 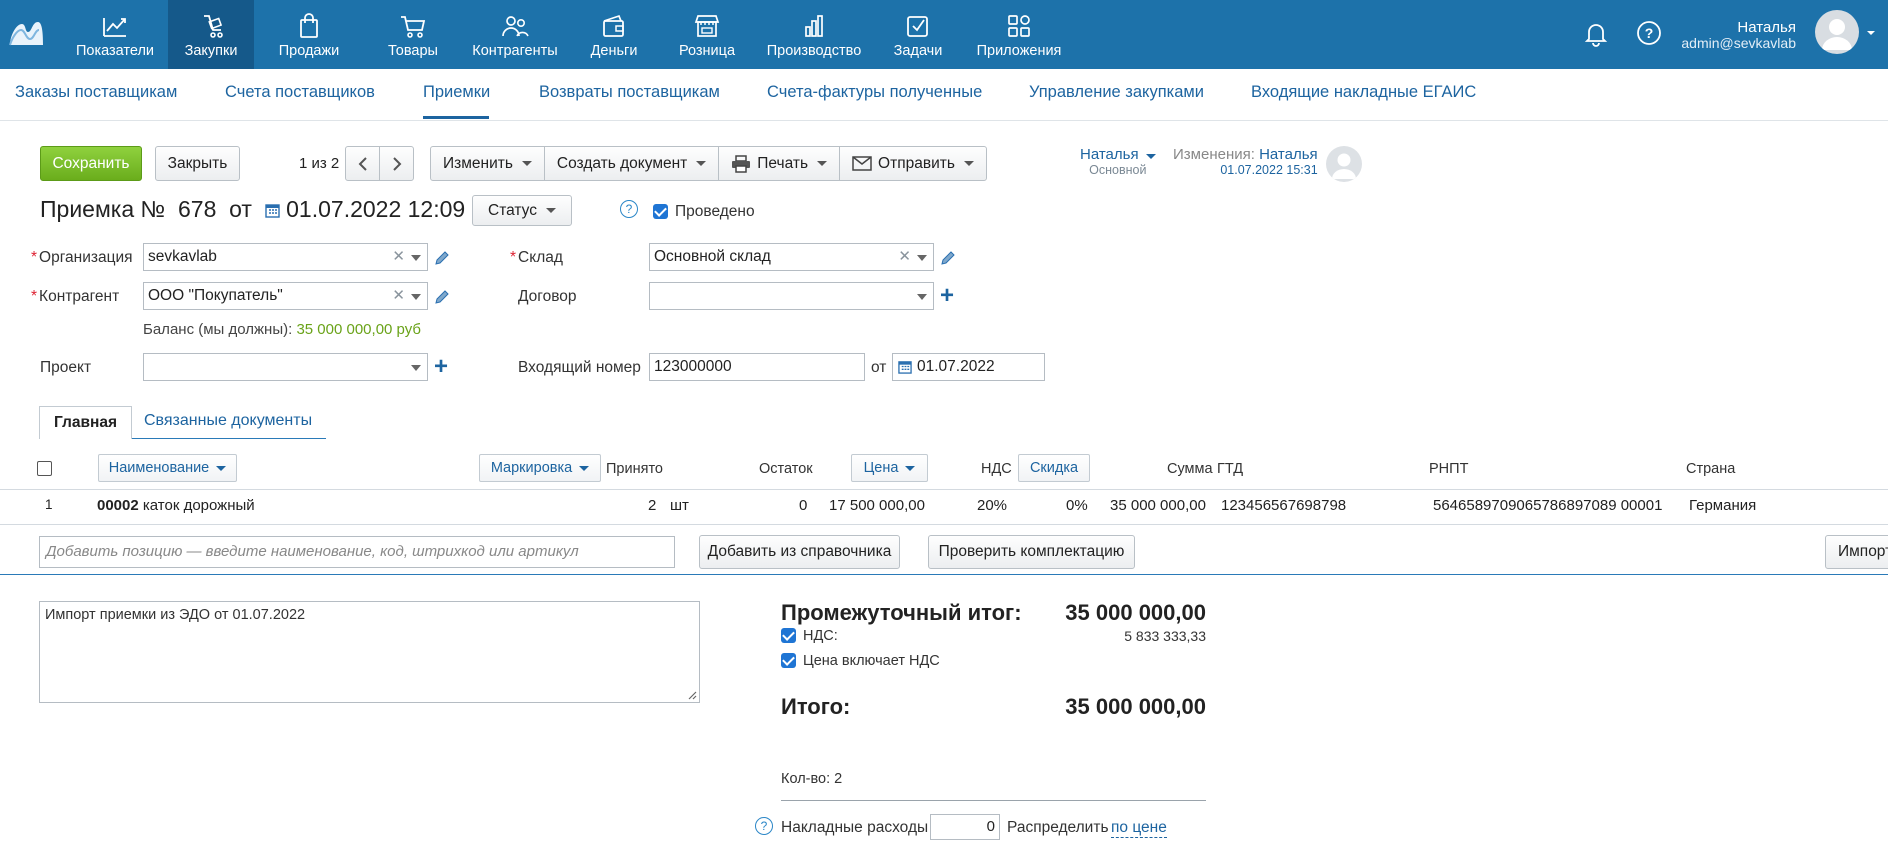 I want to click on nav-item-indicators: Показатели, so click(x=115, y=34).